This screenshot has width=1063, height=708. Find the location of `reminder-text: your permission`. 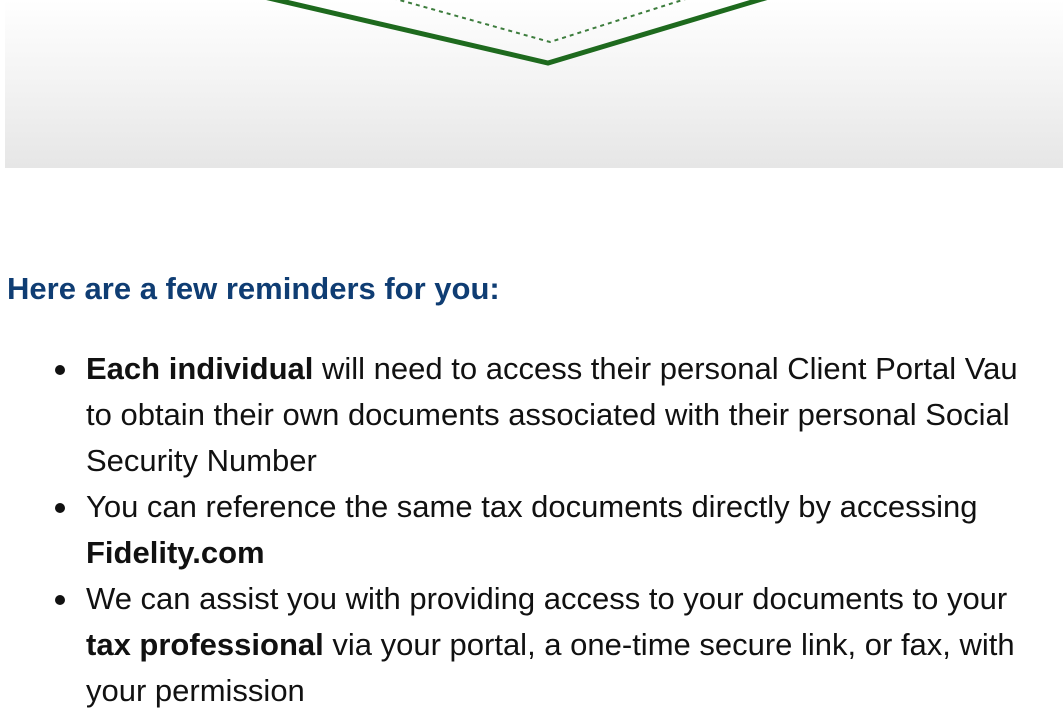

reminder-text: your permission is located at coordinates (195, 690).